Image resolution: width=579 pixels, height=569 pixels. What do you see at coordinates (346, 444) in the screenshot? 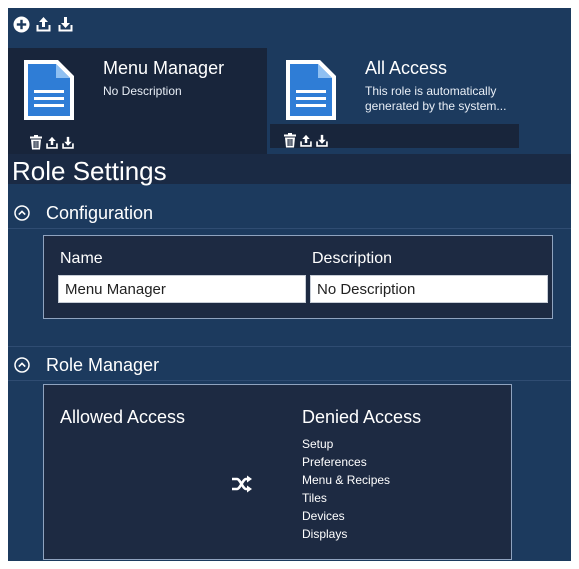
I see `denied-item-setup: Setup` at bounding box center [346, 444].